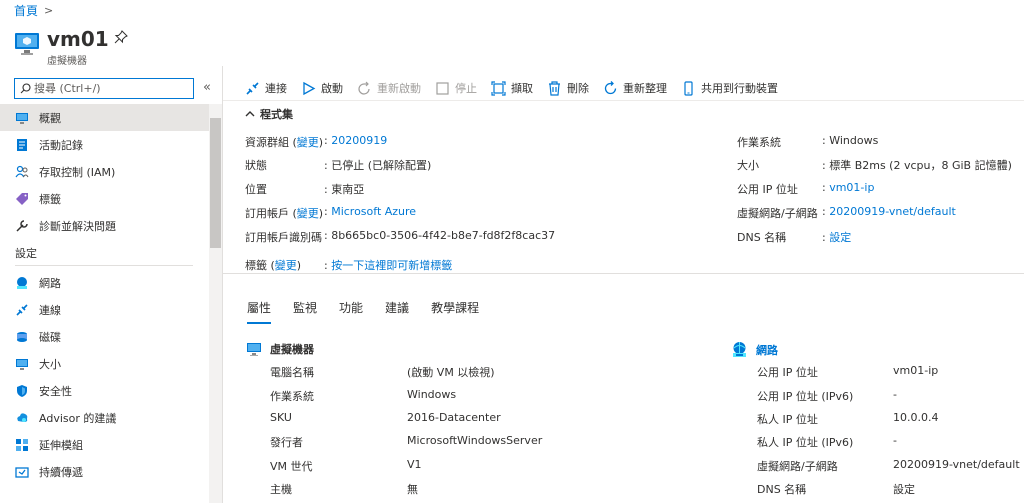 The height and width of the screenshot is (503, 1024). I want to click on collapse-sidebar-icon: «, so click(207, 87).